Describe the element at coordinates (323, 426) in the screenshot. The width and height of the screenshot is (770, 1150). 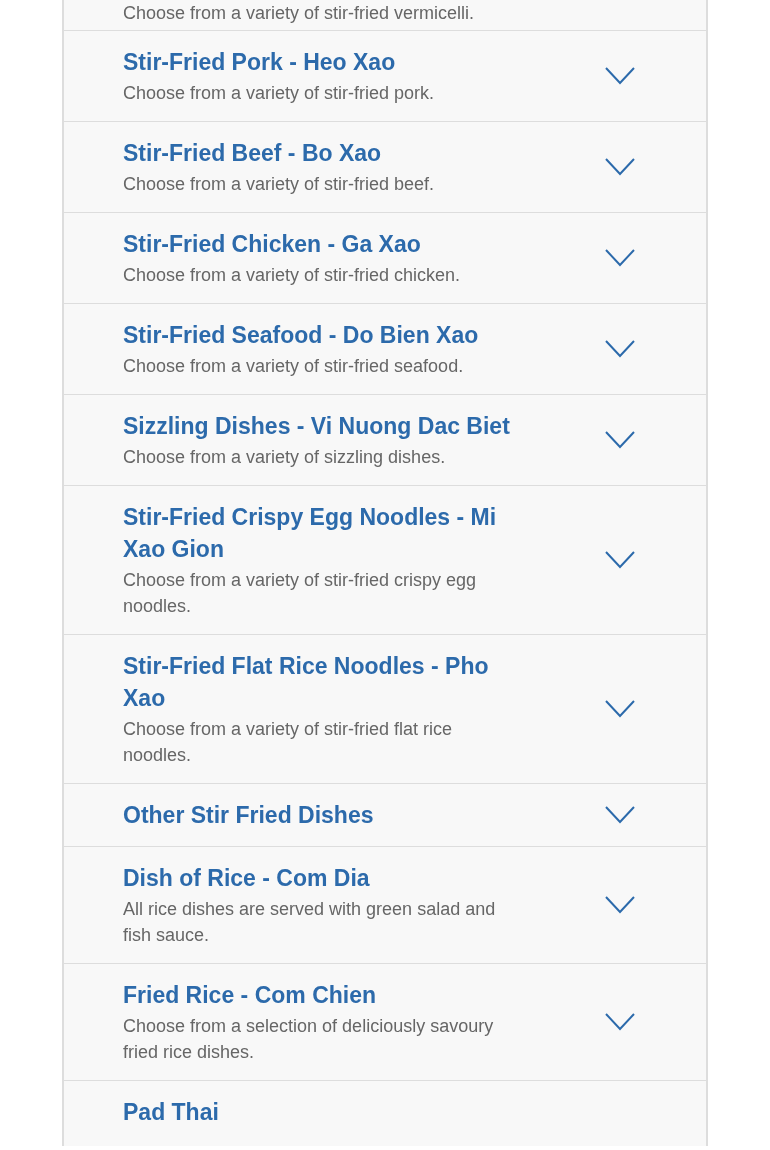
I see `category-title: Sizzling Dishes - Vi Nuong Dac Biet` at that location.